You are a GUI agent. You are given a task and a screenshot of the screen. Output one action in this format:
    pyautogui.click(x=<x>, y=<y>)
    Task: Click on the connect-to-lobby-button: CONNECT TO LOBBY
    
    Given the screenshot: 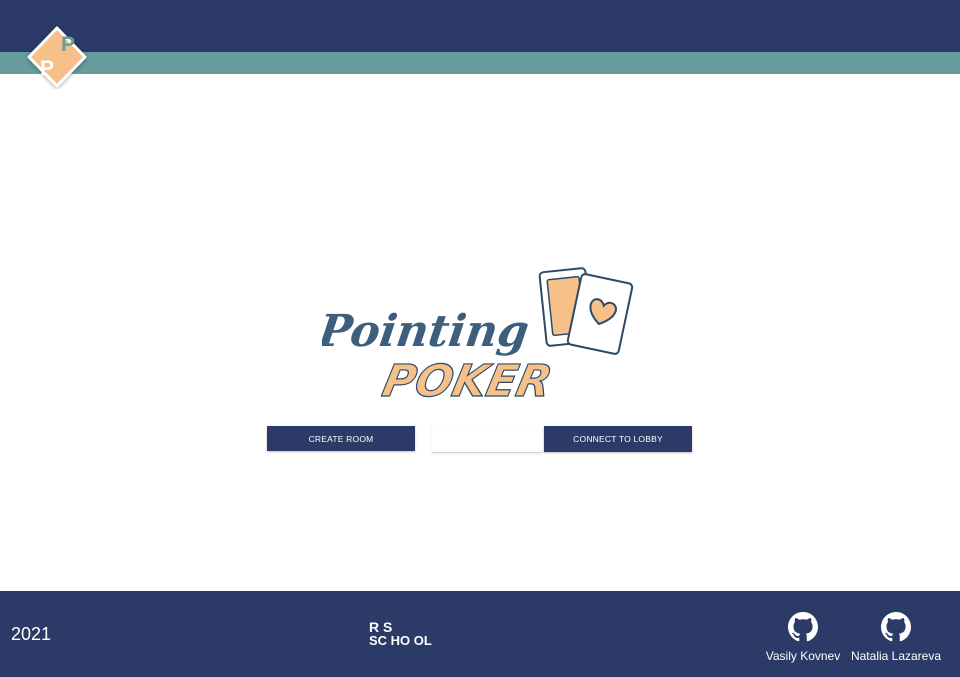 What is the action you would take?
    pyautogui.click(x=618, y=439)
    